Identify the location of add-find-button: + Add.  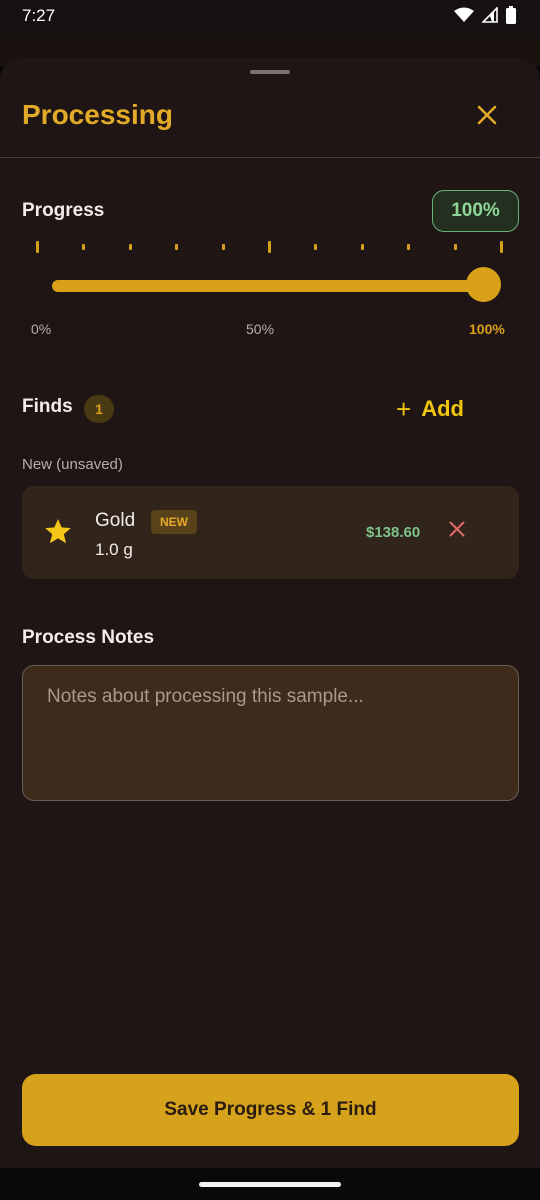
(430, 409).